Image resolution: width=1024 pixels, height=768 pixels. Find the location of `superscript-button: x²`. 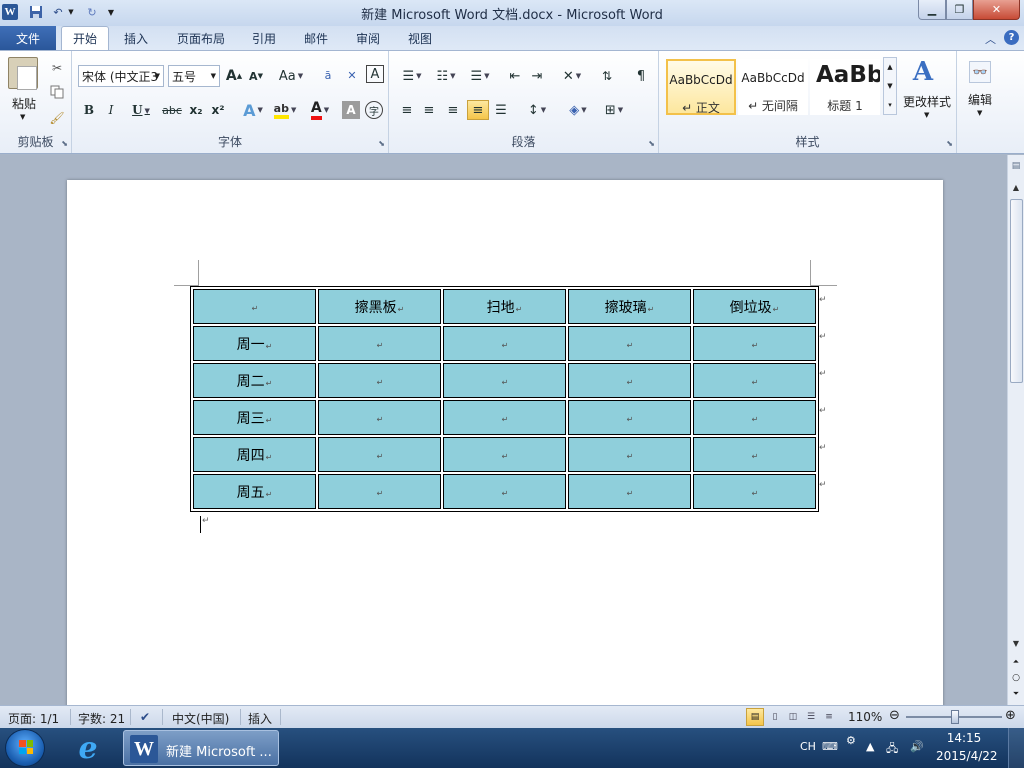

superscript-button: x² is located at coordinates (218, 110).